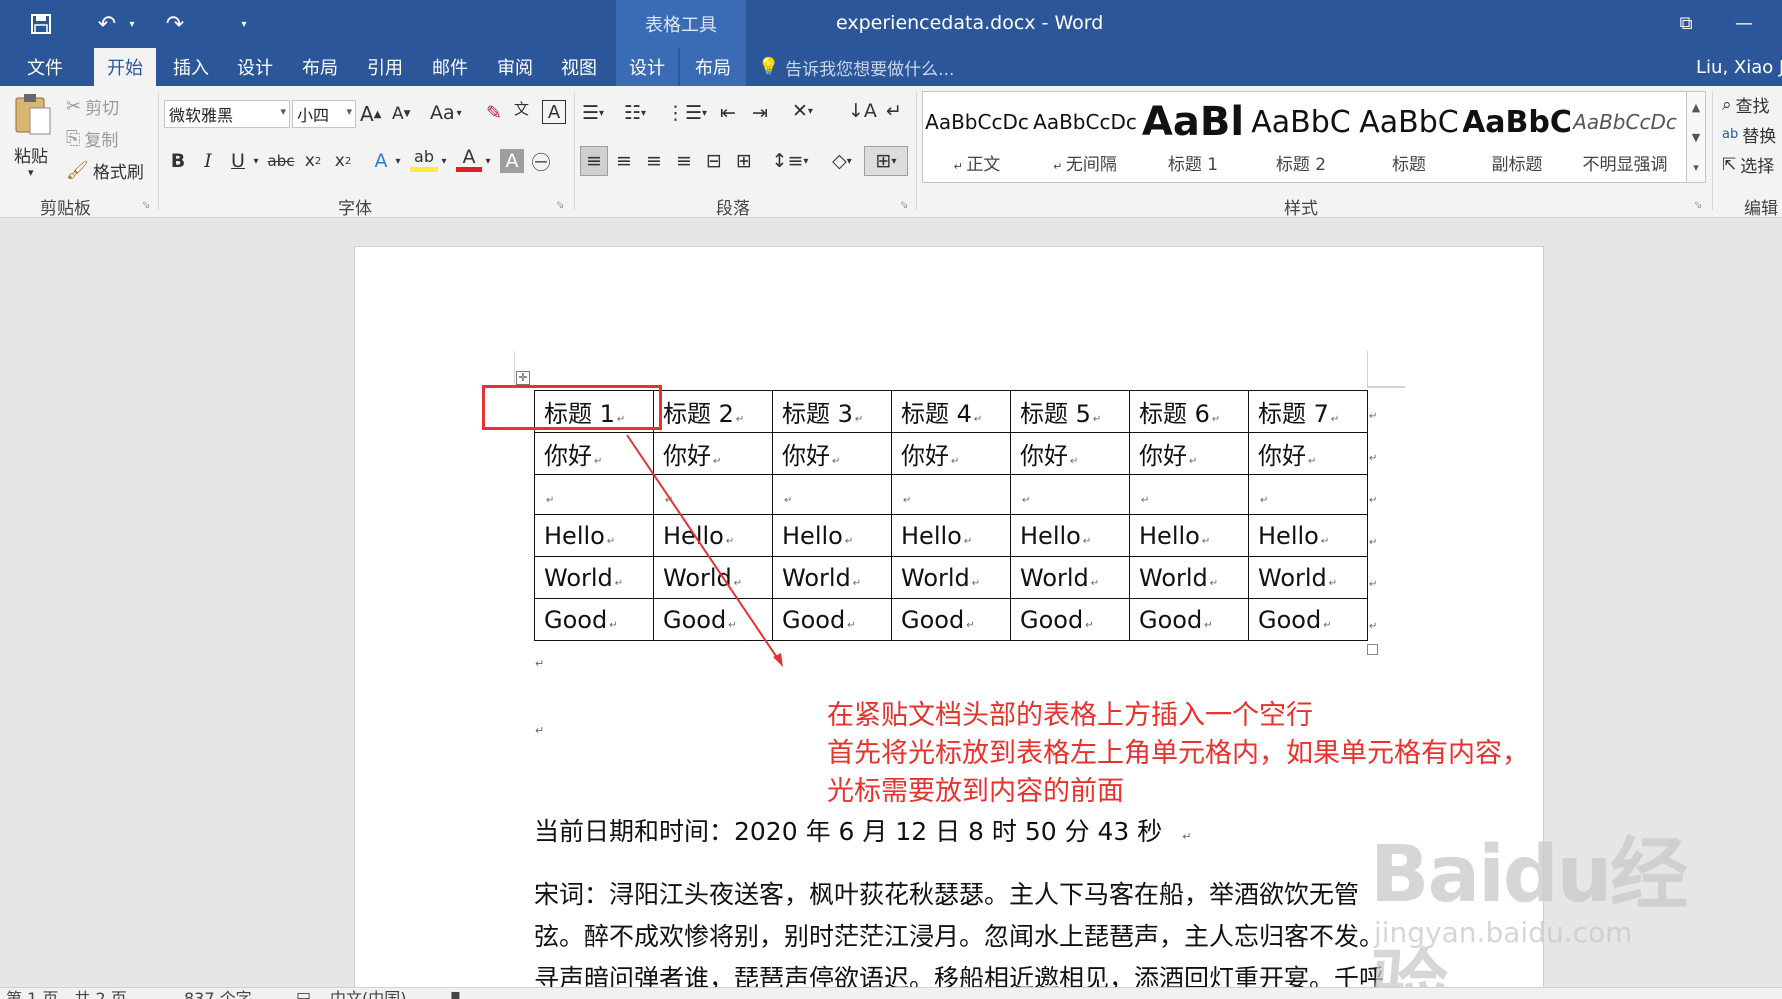 The height and width of the screenshot is (999, 1782). I want to click on justify-icon: ≡, so click(684, 161).